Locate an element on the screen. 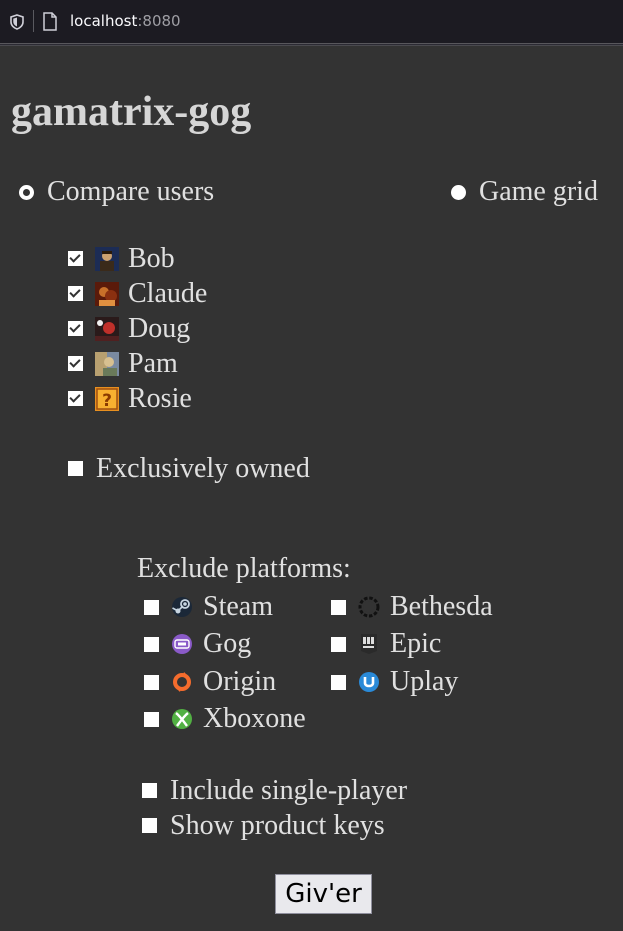 The width and height of the screenshot is (623, 931). uplay-icon is located at coordinates (369, 682).